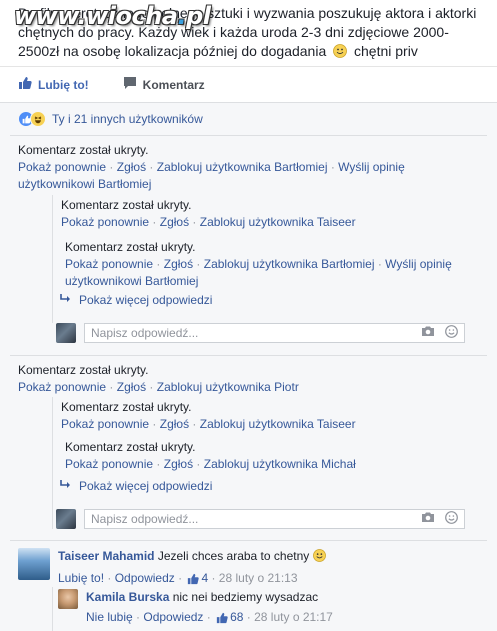 This screenshot has height=631, width=497. What do you see at coordinates (109, 617) in the screenshot?
I see `unlike-comment-link: Nie lubię` at bounding box center [109, 617].